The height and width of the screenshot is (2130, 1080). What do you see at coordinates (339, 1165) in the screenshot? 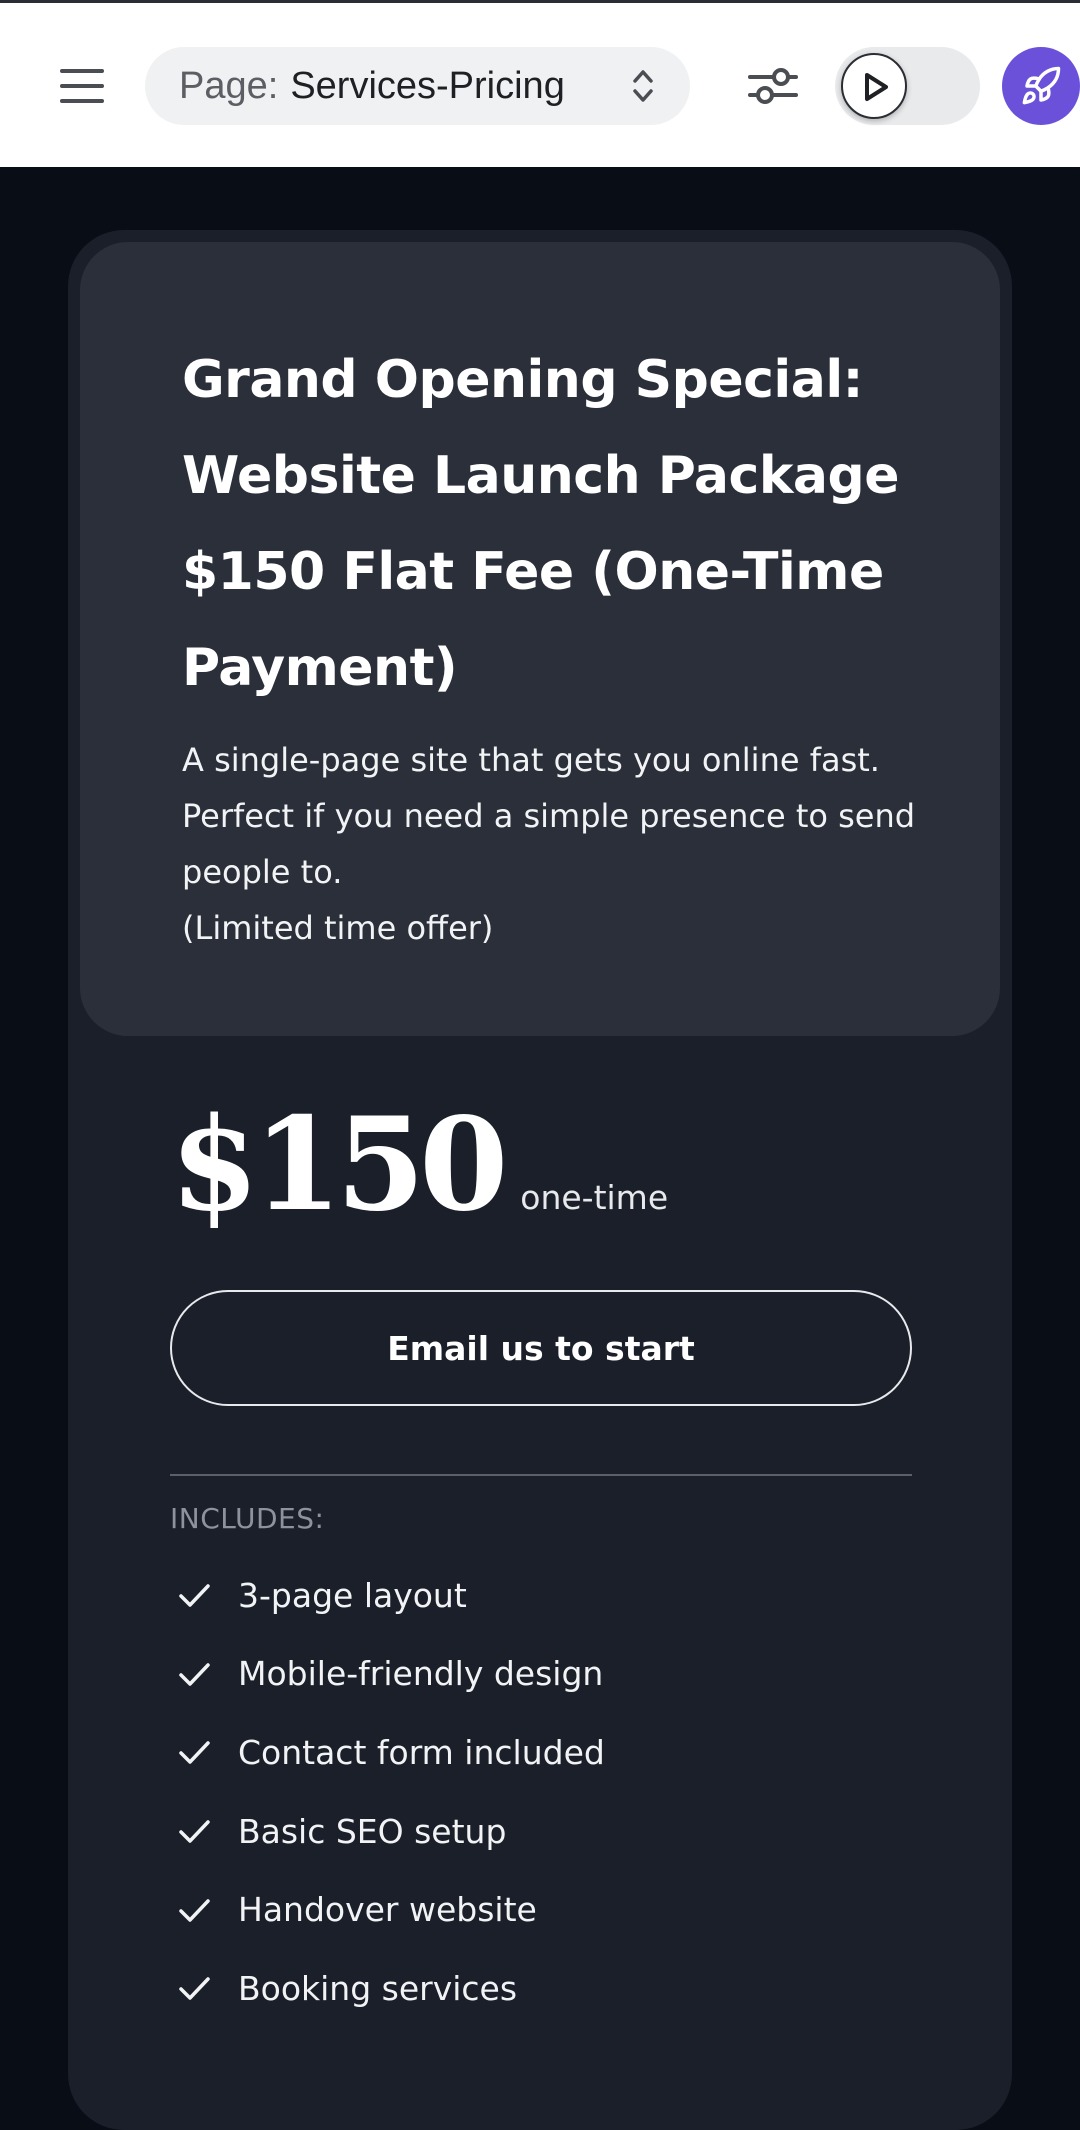
I see `price-amount: $150` at bounding box center [339, 1165].